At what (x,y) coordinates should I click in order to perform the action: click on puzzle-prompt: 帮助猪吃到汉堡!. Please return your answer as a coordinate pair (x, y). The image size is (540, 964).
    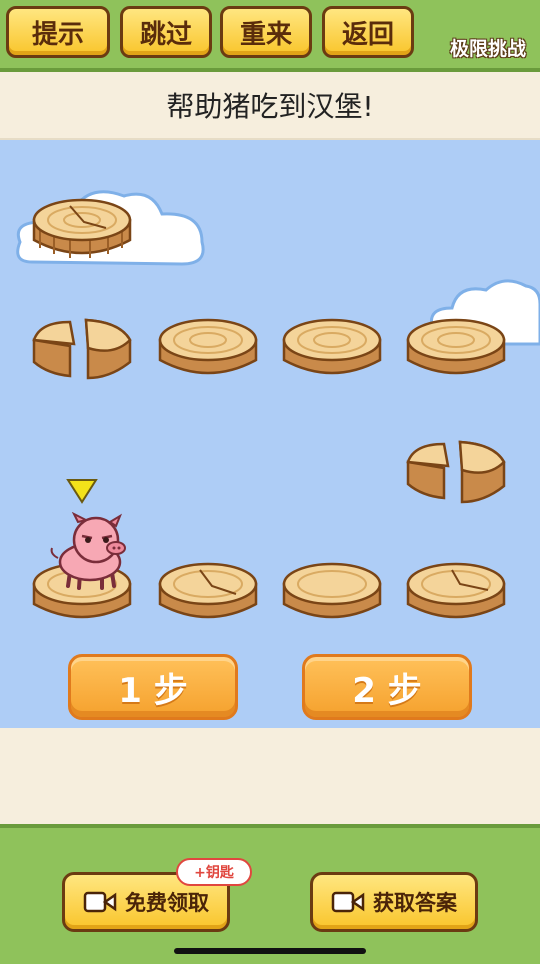
    Looking at the image, I should click on (270, 106).